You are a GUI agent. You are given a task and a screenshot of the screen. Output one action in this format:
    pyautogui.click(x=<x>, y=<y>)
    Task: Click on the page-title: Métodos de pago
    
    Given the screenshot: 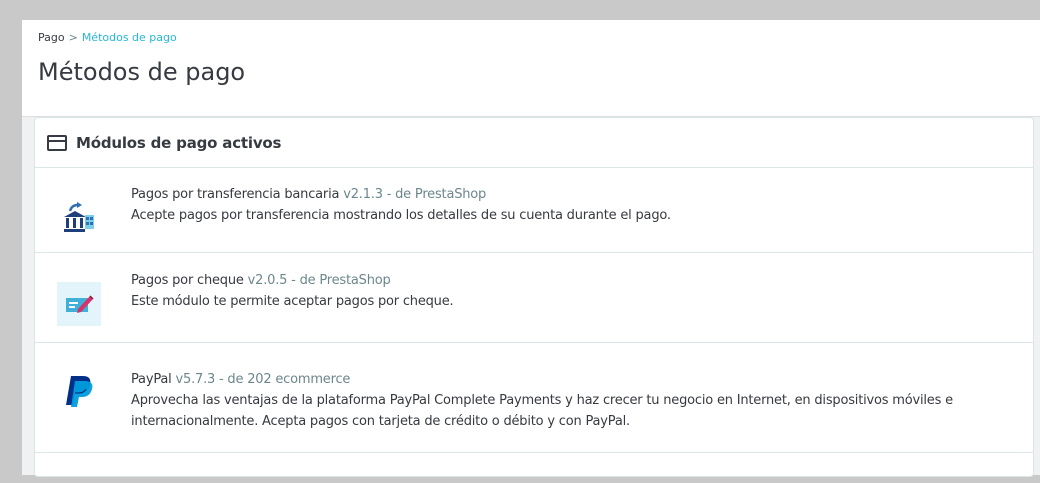 What is the action you would take?
    pyautogui.click(x=142, y=72)
    